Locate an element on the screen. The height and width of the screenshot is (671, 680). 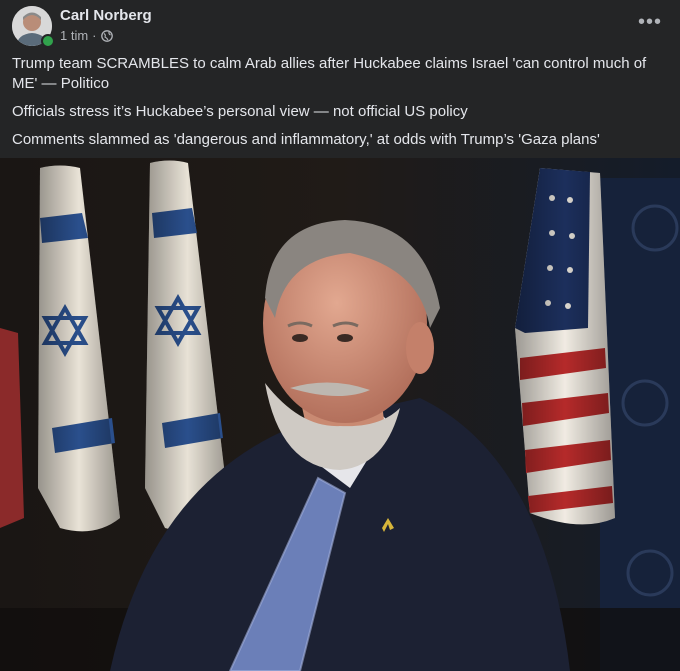
globe-icon is located at coordinates (106, 35).